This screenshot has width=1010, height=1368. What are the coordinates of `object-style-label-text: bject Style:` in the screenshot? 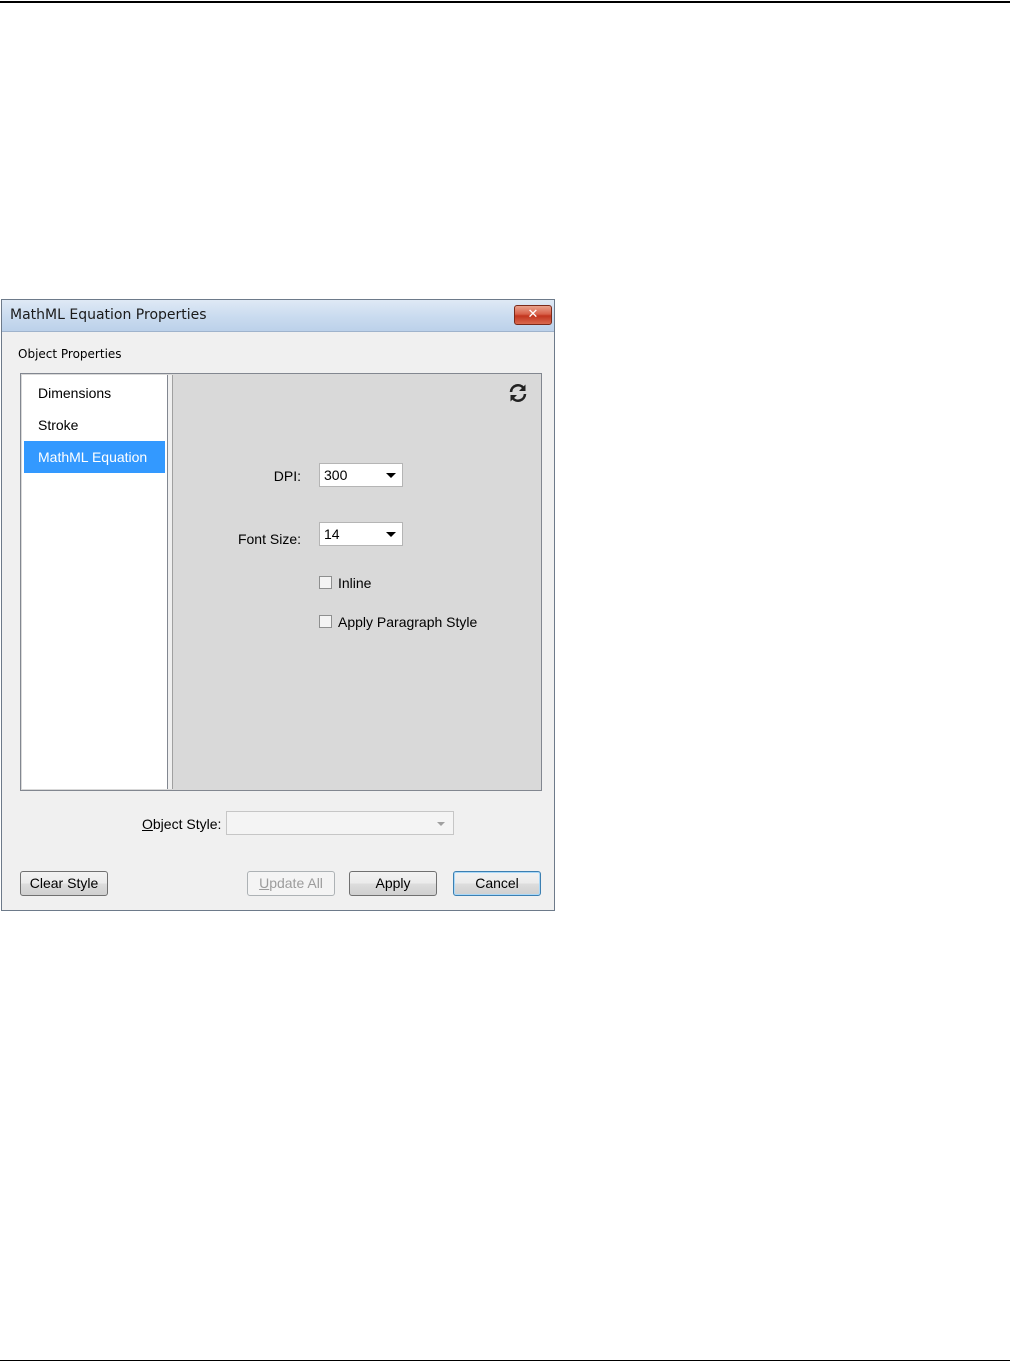 It's located at (187, 824).